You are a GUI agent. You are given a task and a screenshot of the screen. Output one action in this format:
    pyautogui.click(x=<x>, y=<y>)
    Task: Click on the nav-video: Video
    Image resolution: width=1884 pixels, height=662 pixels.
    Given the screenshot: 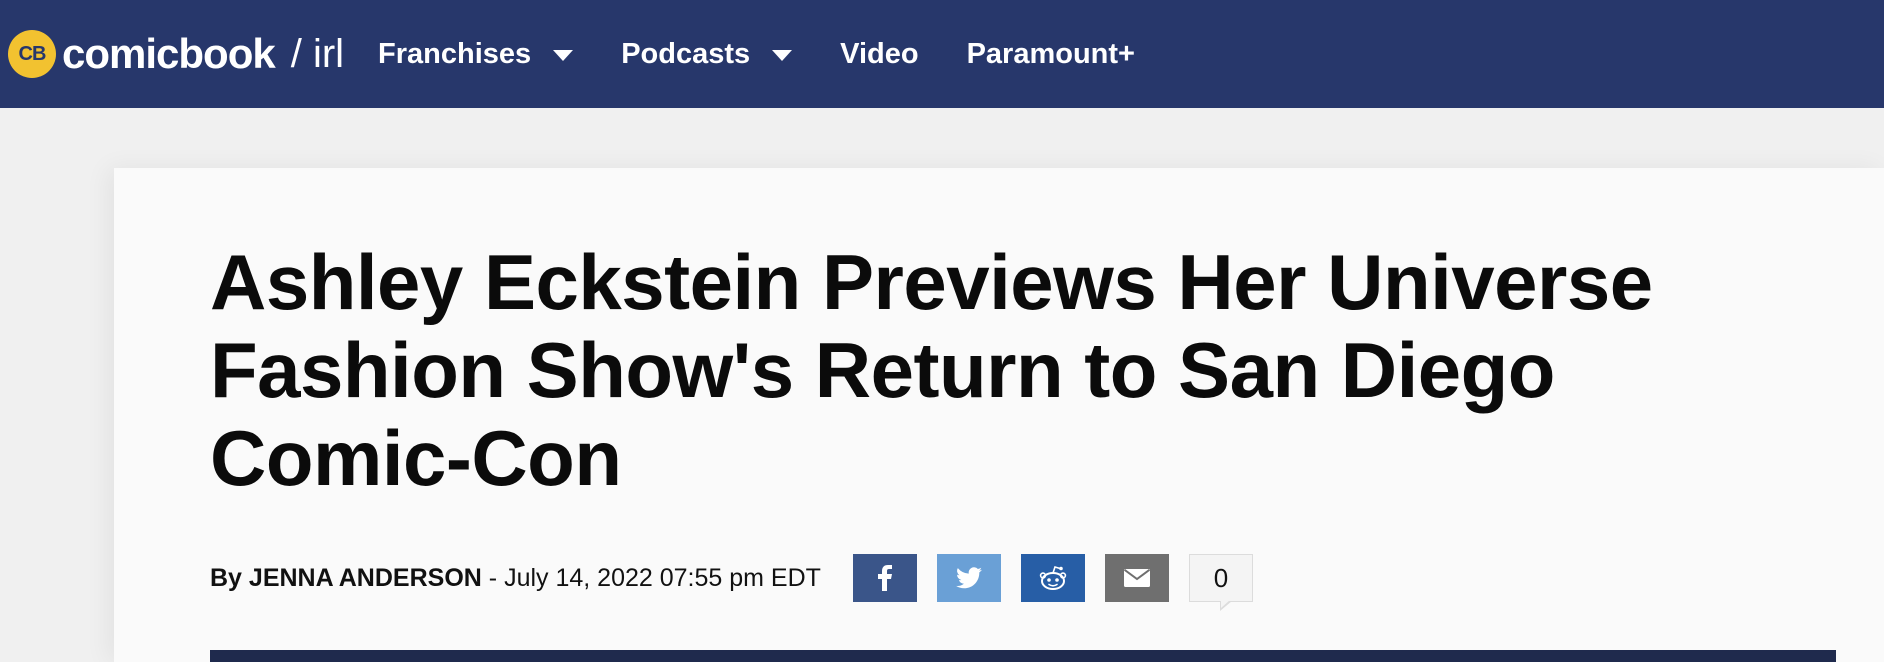 What is the action you would take?
    pyautogui.click(x=879, y=54)
    